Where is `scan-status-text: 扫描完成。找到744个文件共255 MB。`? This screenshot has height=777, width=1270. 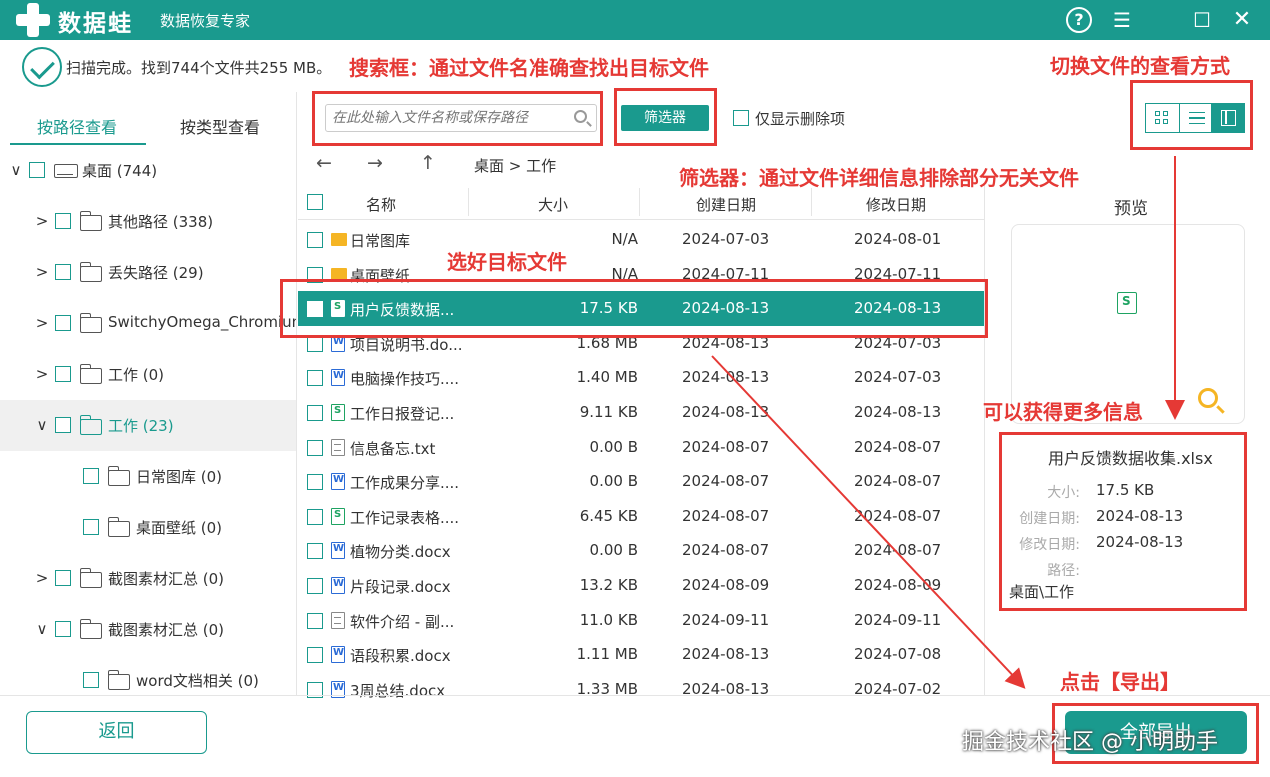
scan-status-text: 扫描完成。找到744个文件共255 MB。 is located at coordinates (199, 68).